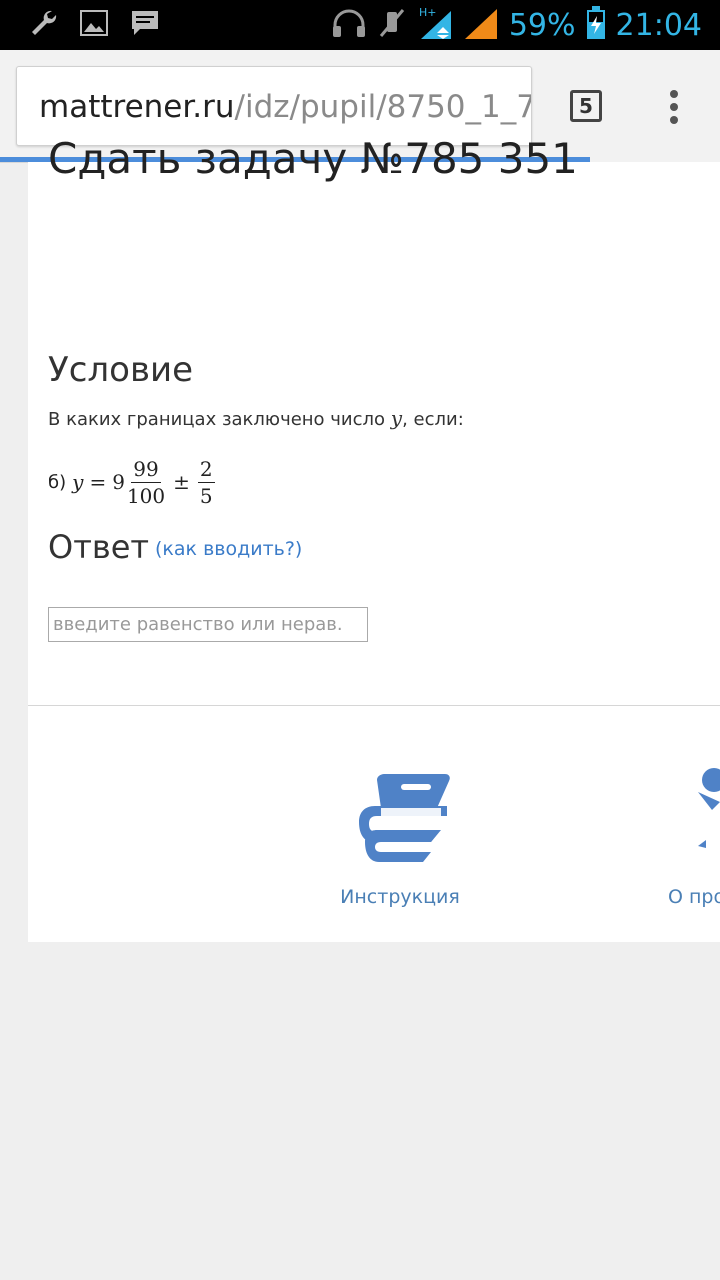  I want to click on fraction-1-numerator: 99, so click(146, 469).